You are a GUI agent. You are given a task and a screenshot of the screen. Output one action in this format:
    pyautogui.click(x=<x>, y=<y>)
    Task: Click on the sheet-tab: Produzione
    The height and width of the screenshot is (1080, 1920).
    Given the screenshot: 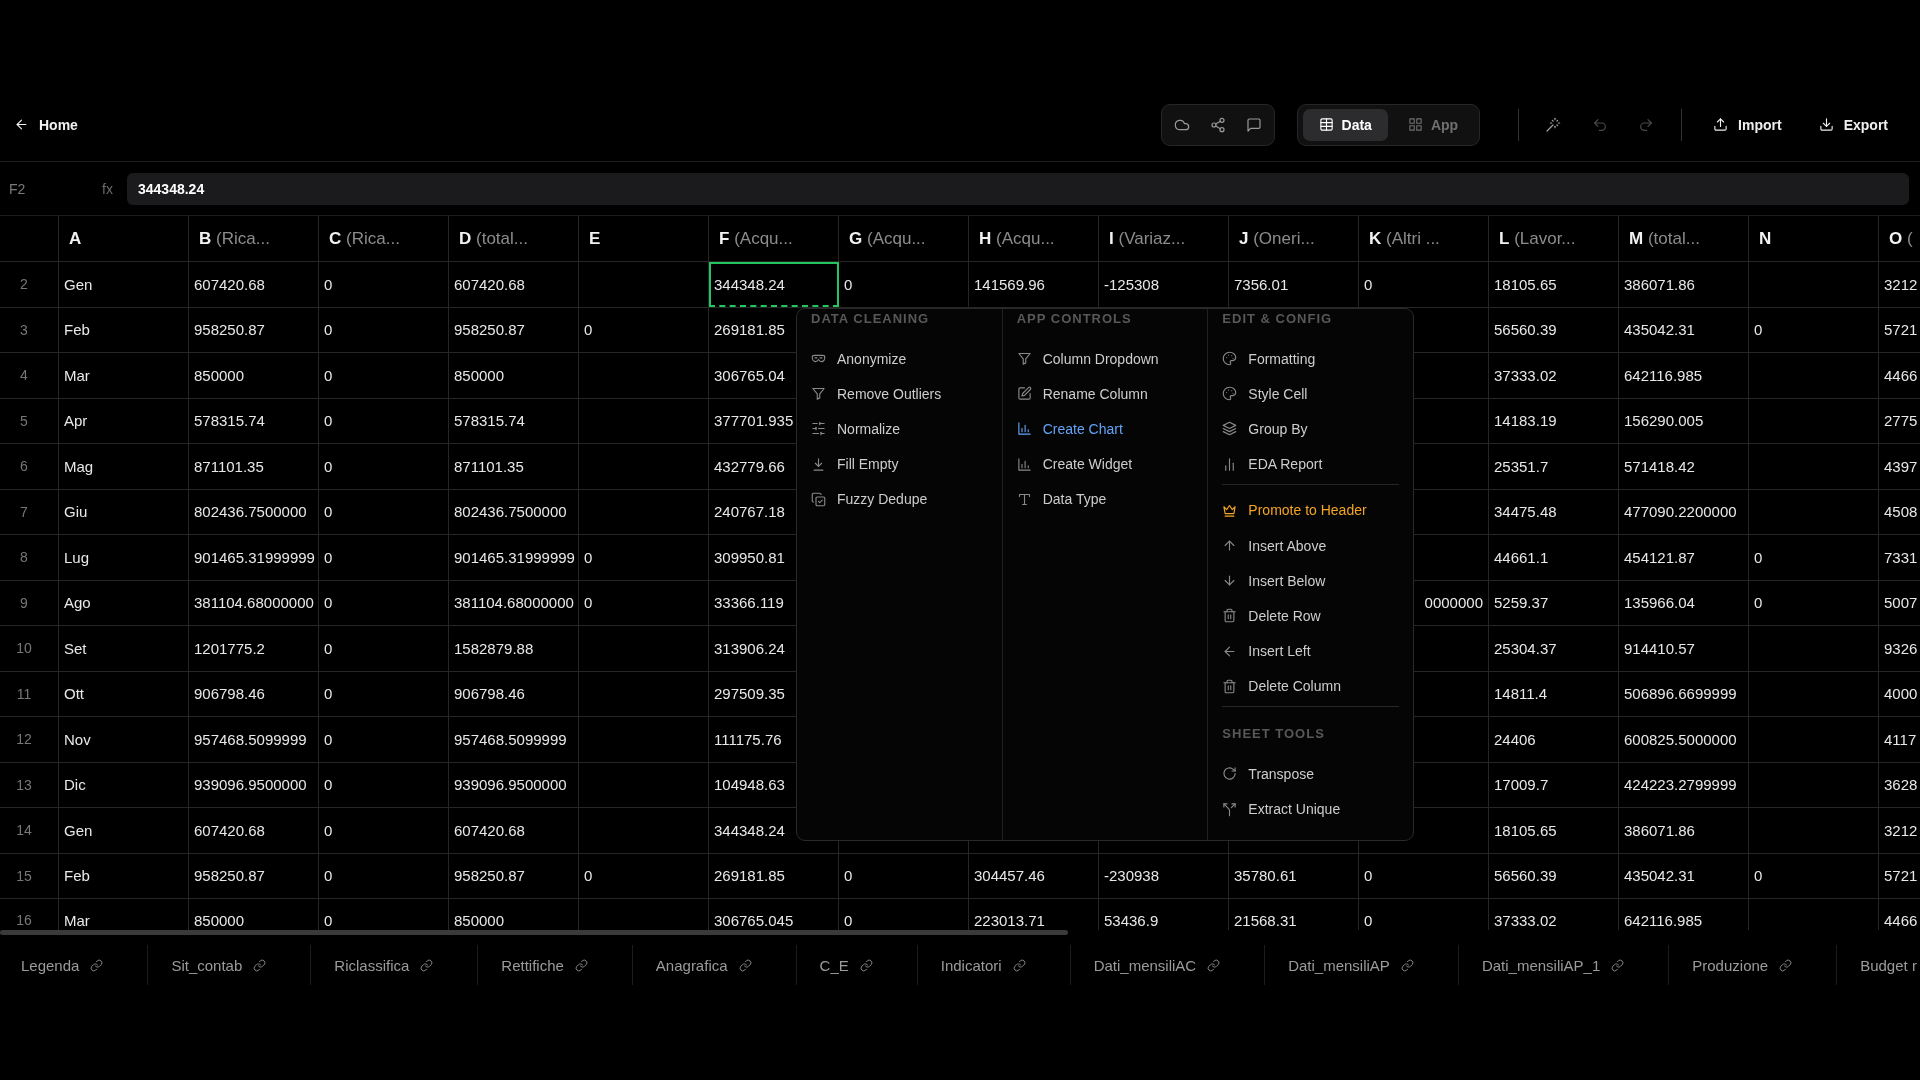 What is the action you would take?
    pyautogui.click(x=1752, y=965)
    